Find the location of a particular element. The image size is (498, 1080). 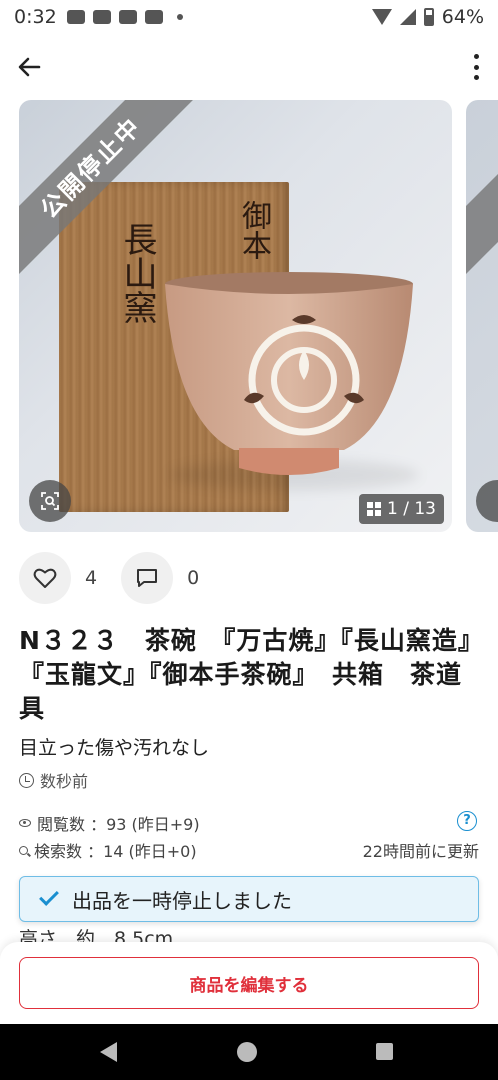

back-button is located at coordinates (29, 67).